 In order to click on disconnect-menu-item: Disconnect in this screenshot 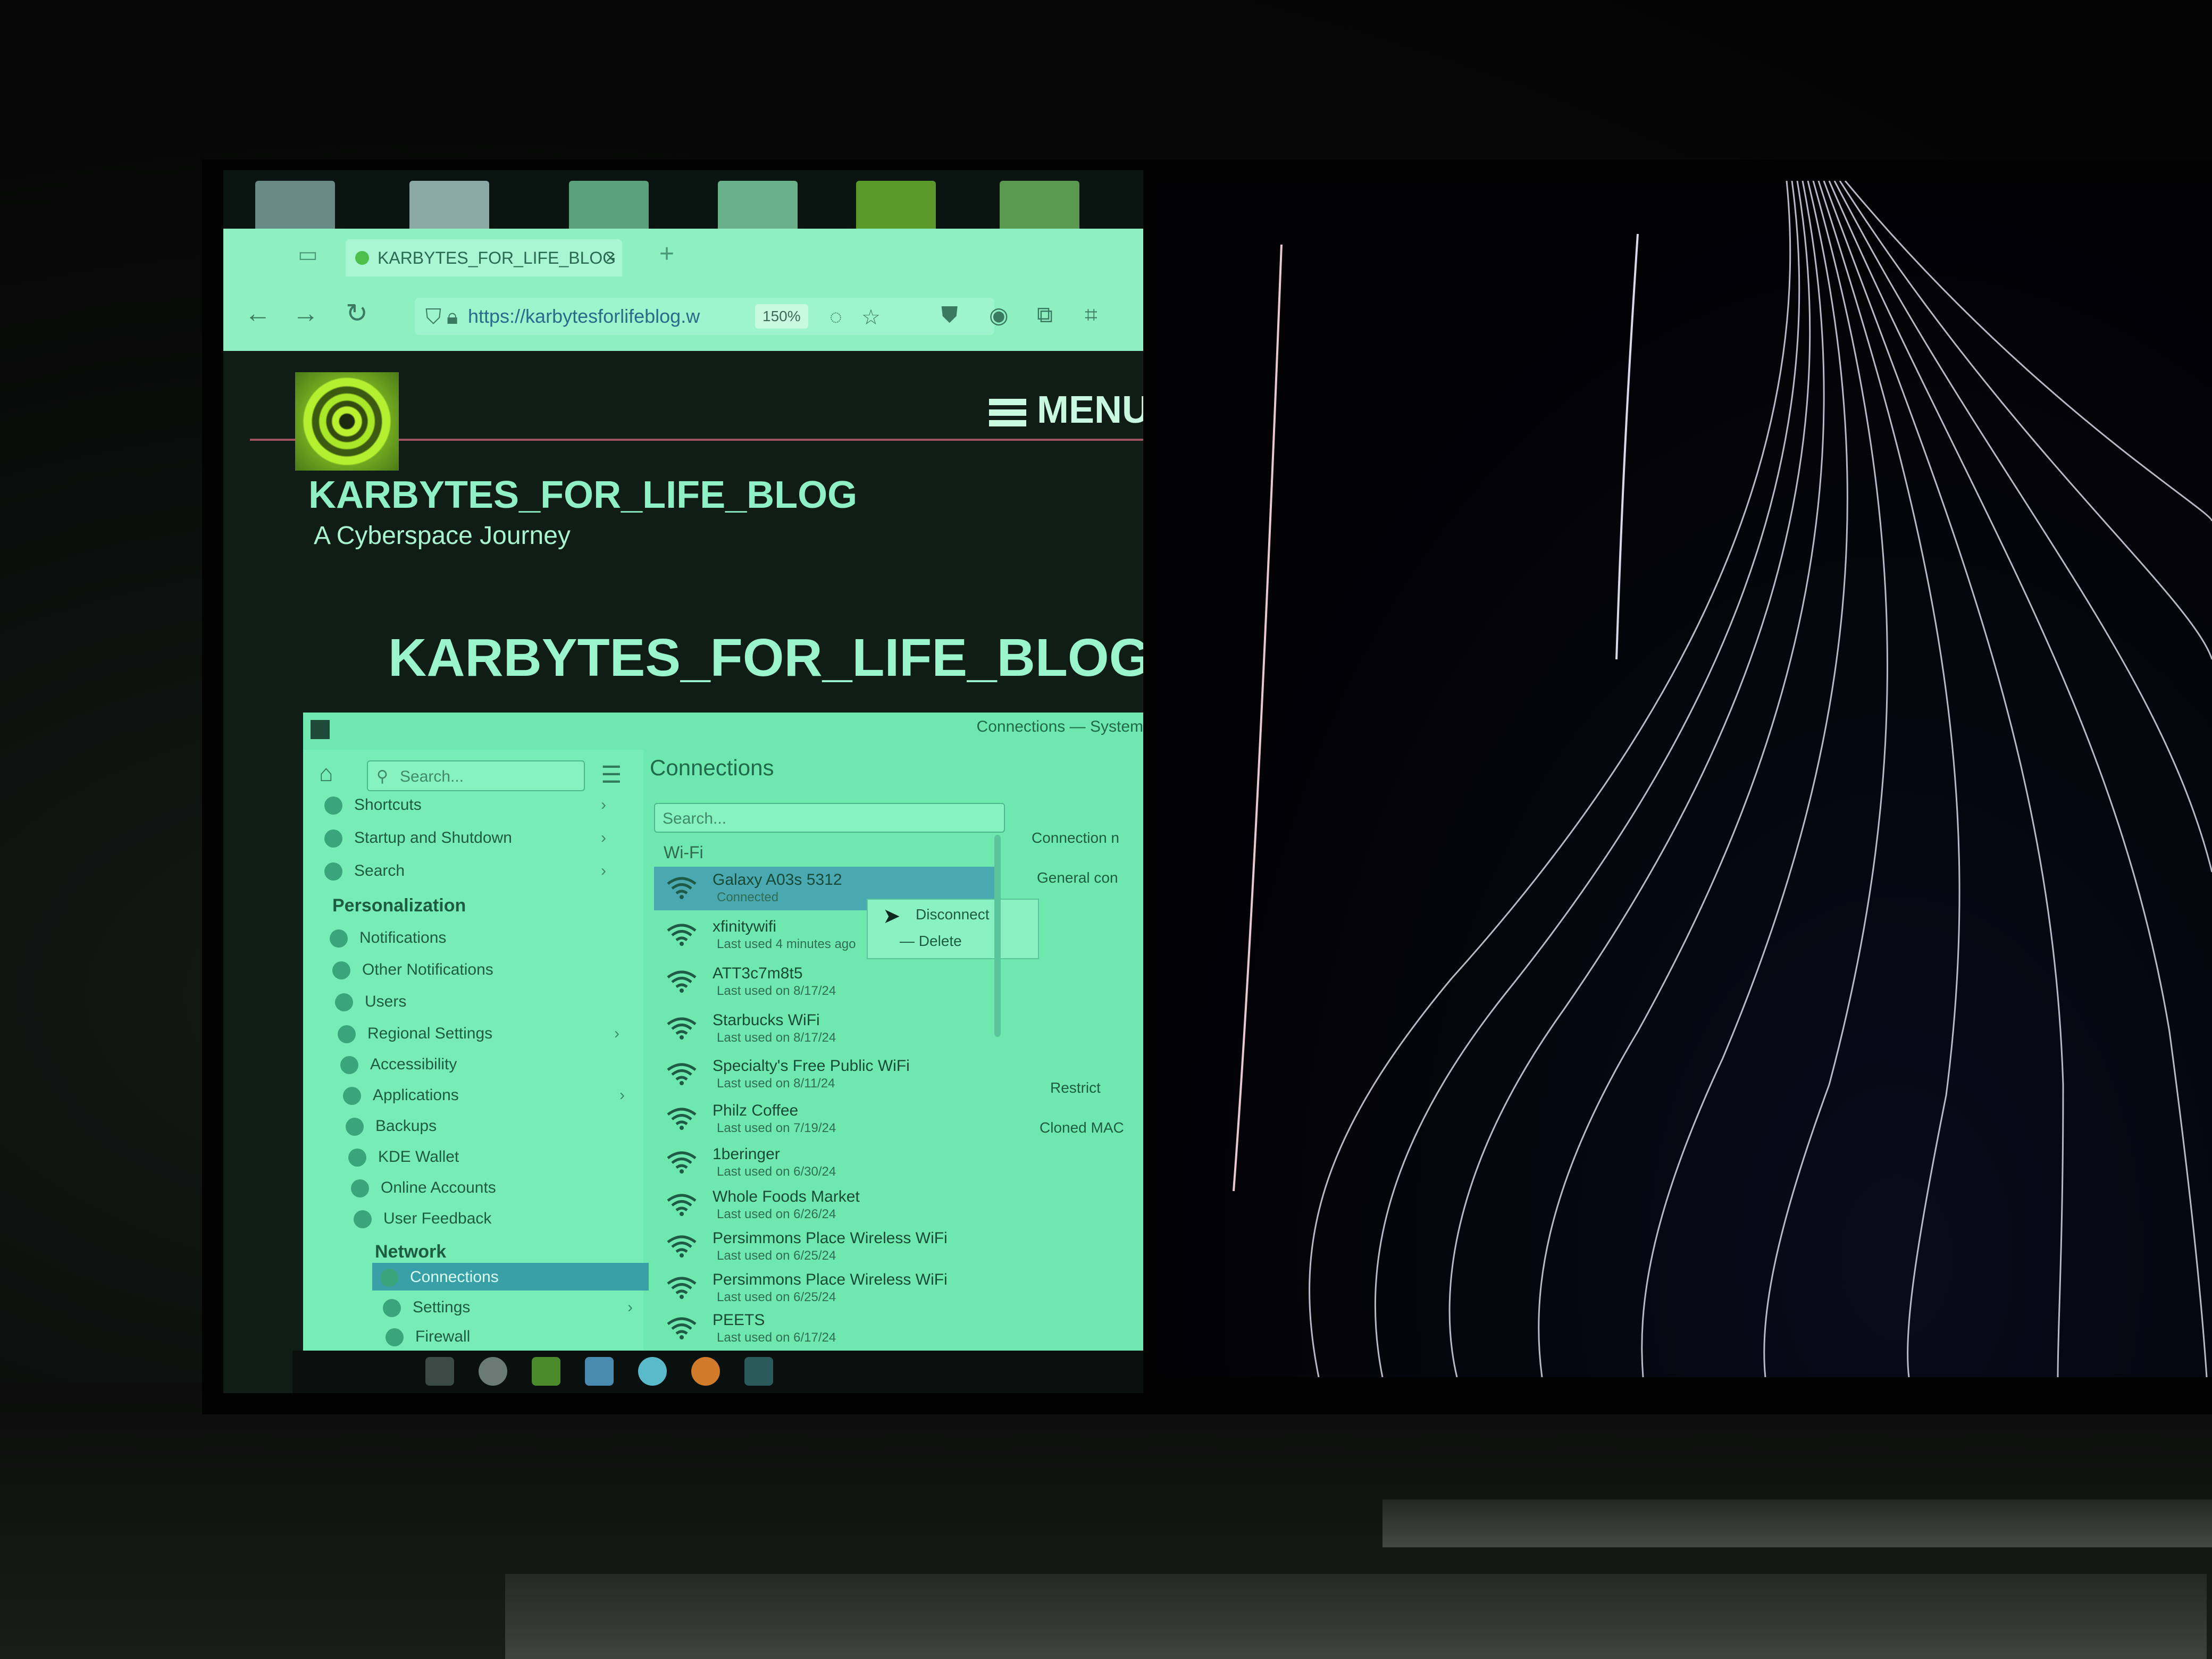, I will do `click(953, 914)`.